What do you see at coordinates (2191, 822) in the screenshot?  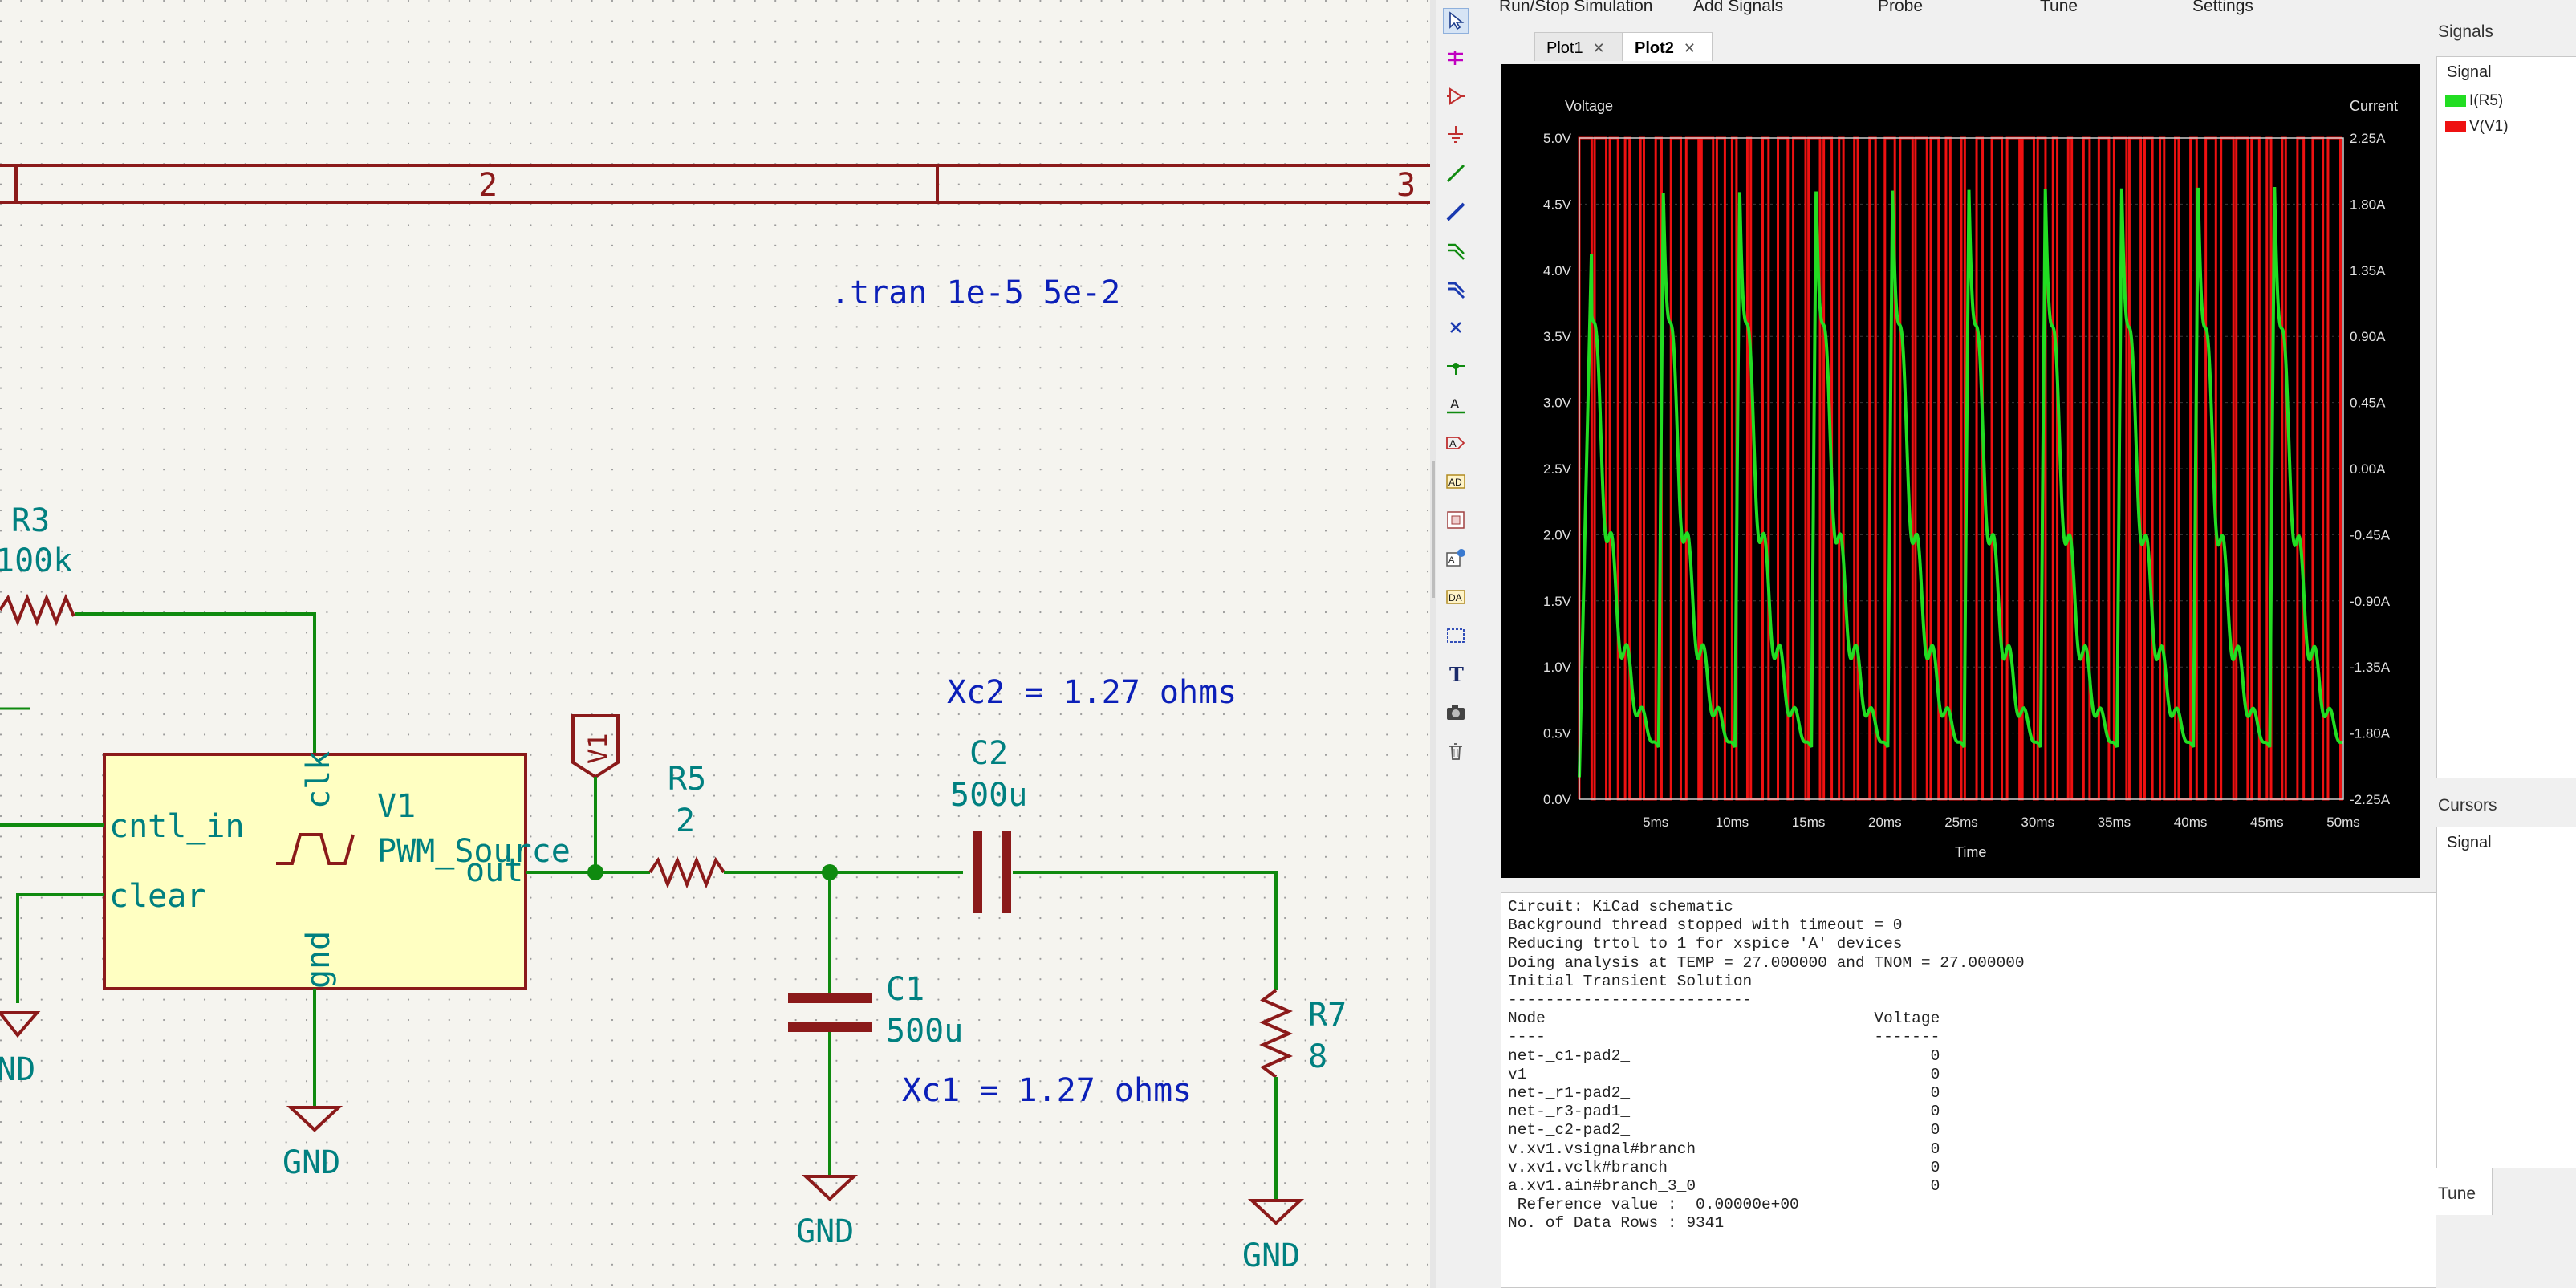 I see `x-tick-label: 40ms` at bounding box center [2191, 822].